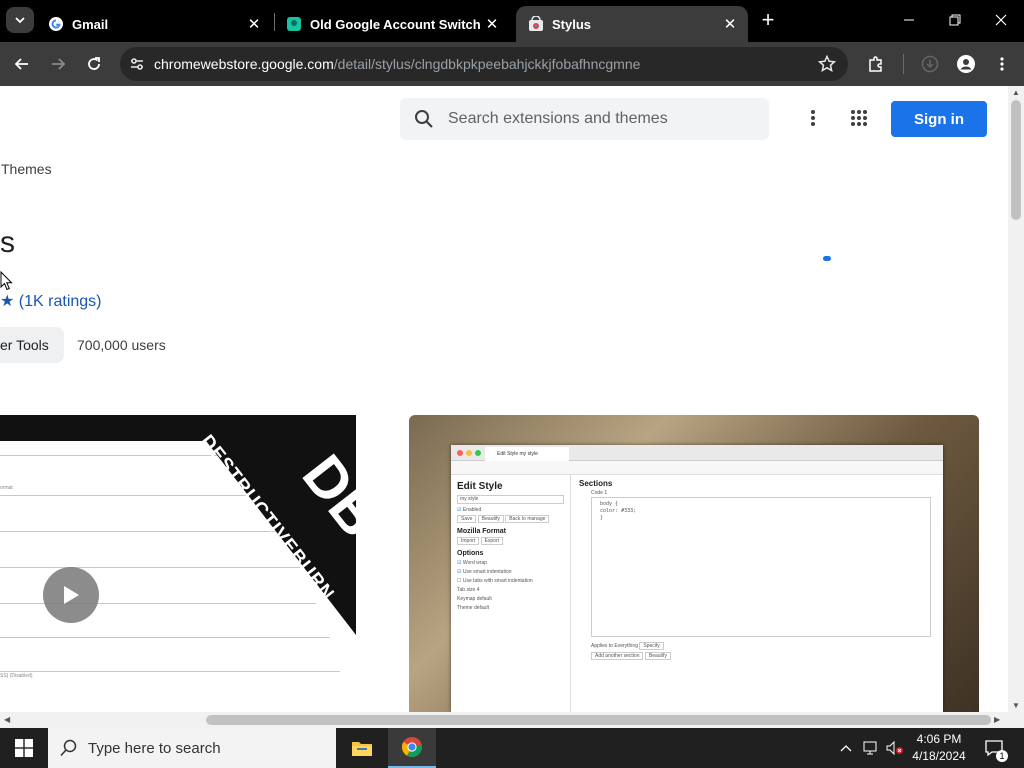  I want to click on reload-icon, so click(94, 63).